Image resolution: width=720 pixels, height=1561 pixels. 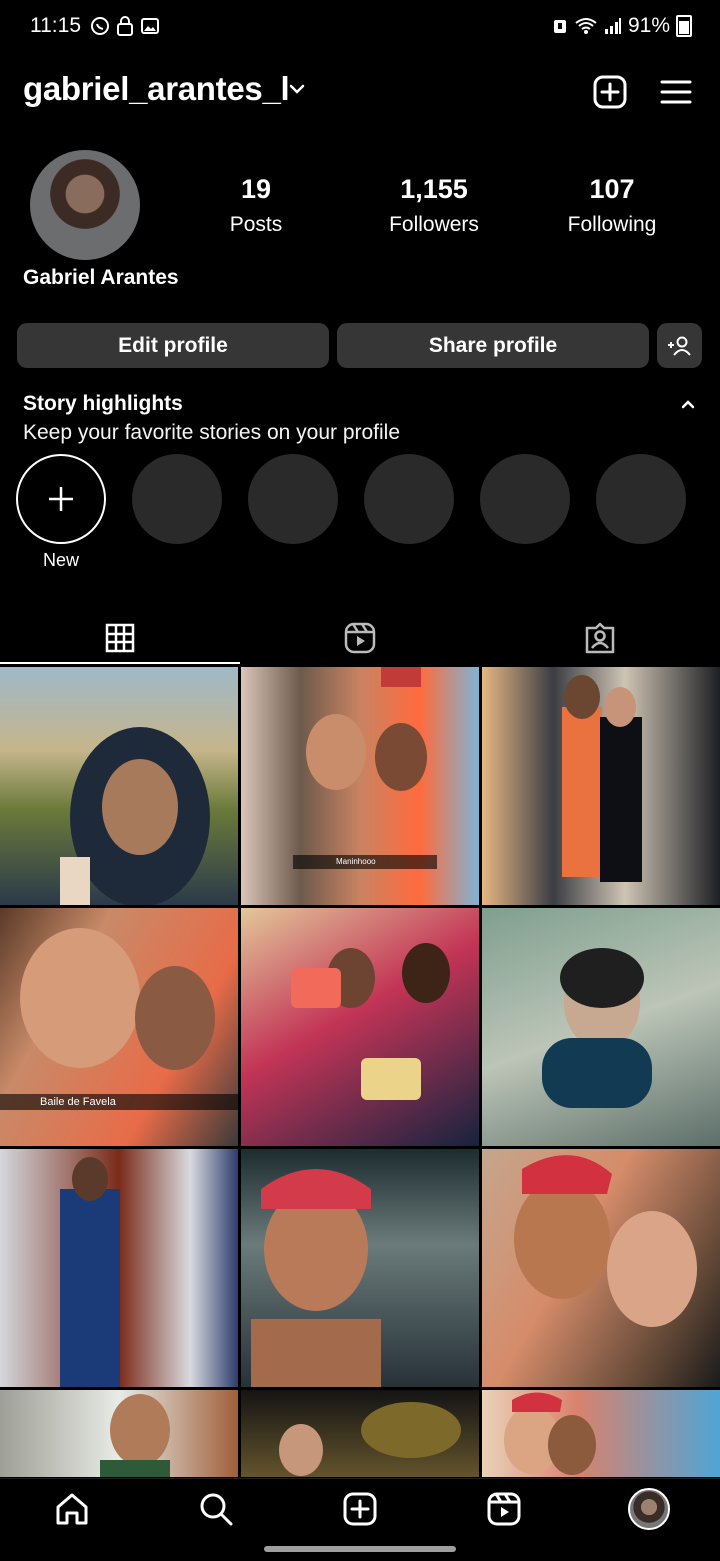 I want to click on discover-people-button, so click(x=679, y=345).